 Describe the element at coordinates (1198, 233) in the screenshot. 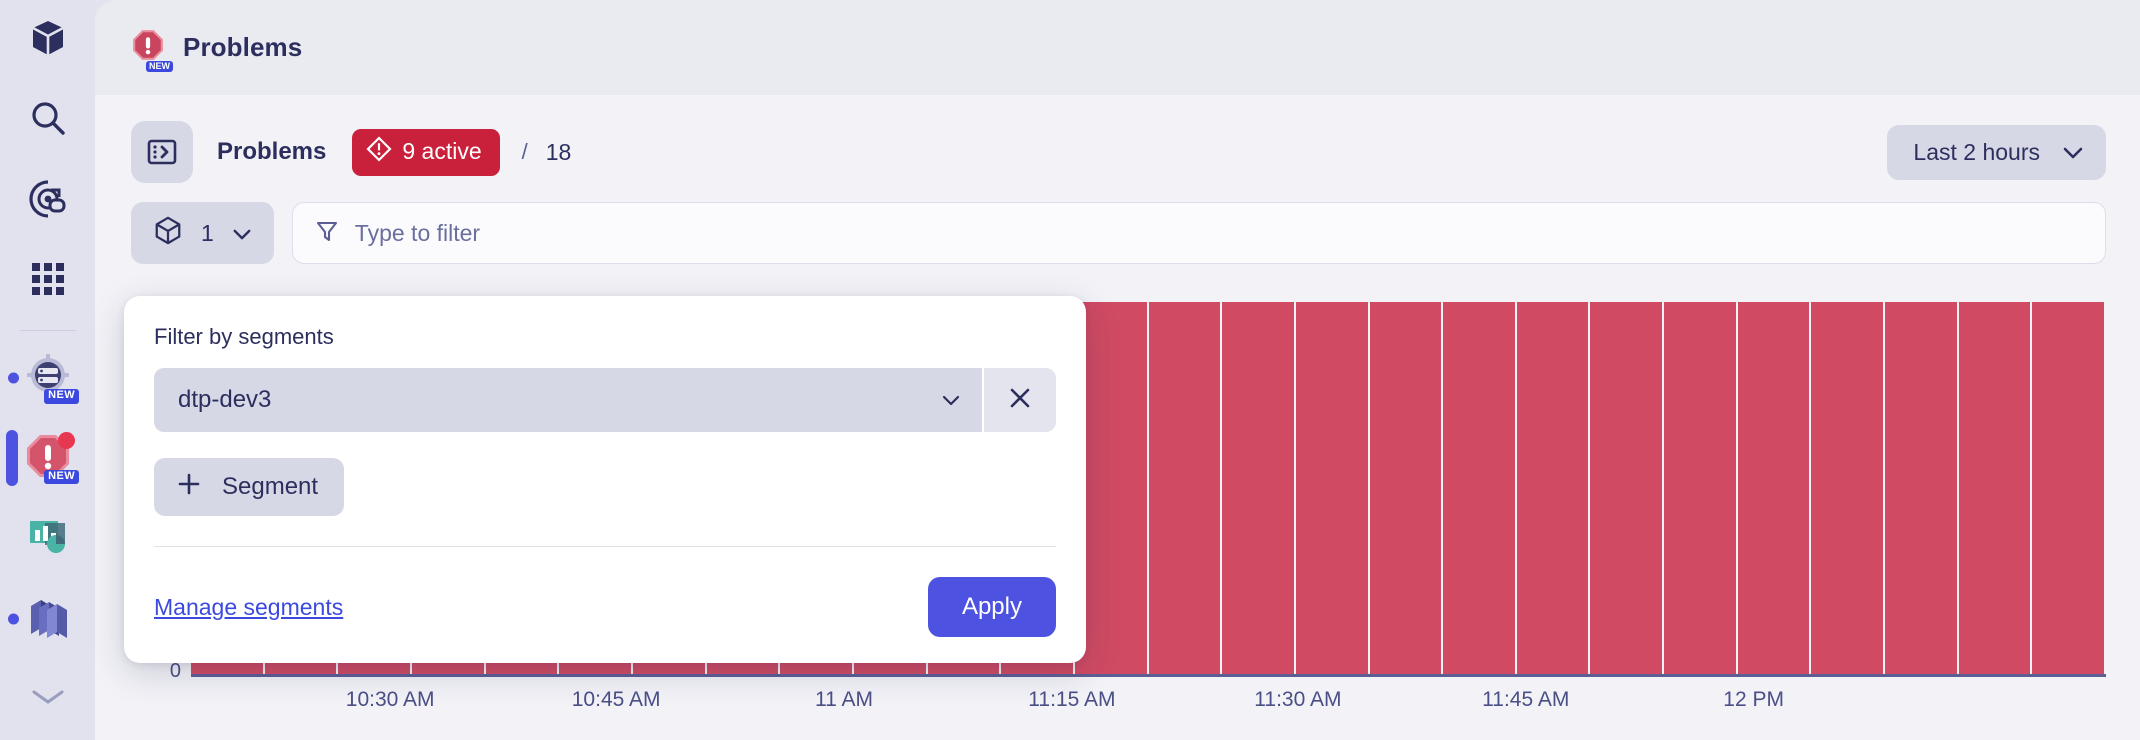

I see `search-input: Type to filter` at that location.